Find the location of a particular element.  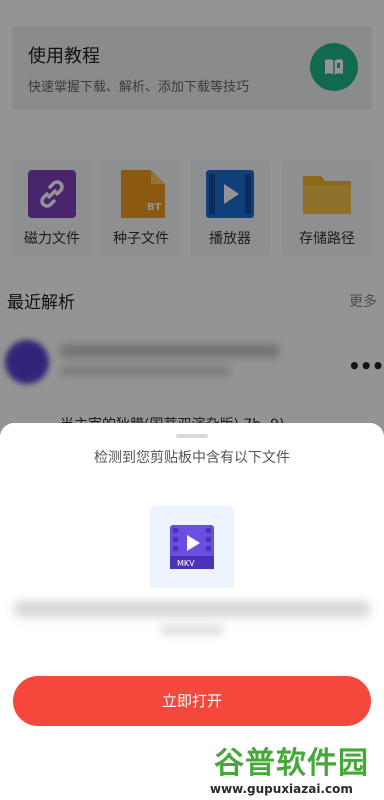

open-now-button: 立即打开 is located at coordinates (192, 701).